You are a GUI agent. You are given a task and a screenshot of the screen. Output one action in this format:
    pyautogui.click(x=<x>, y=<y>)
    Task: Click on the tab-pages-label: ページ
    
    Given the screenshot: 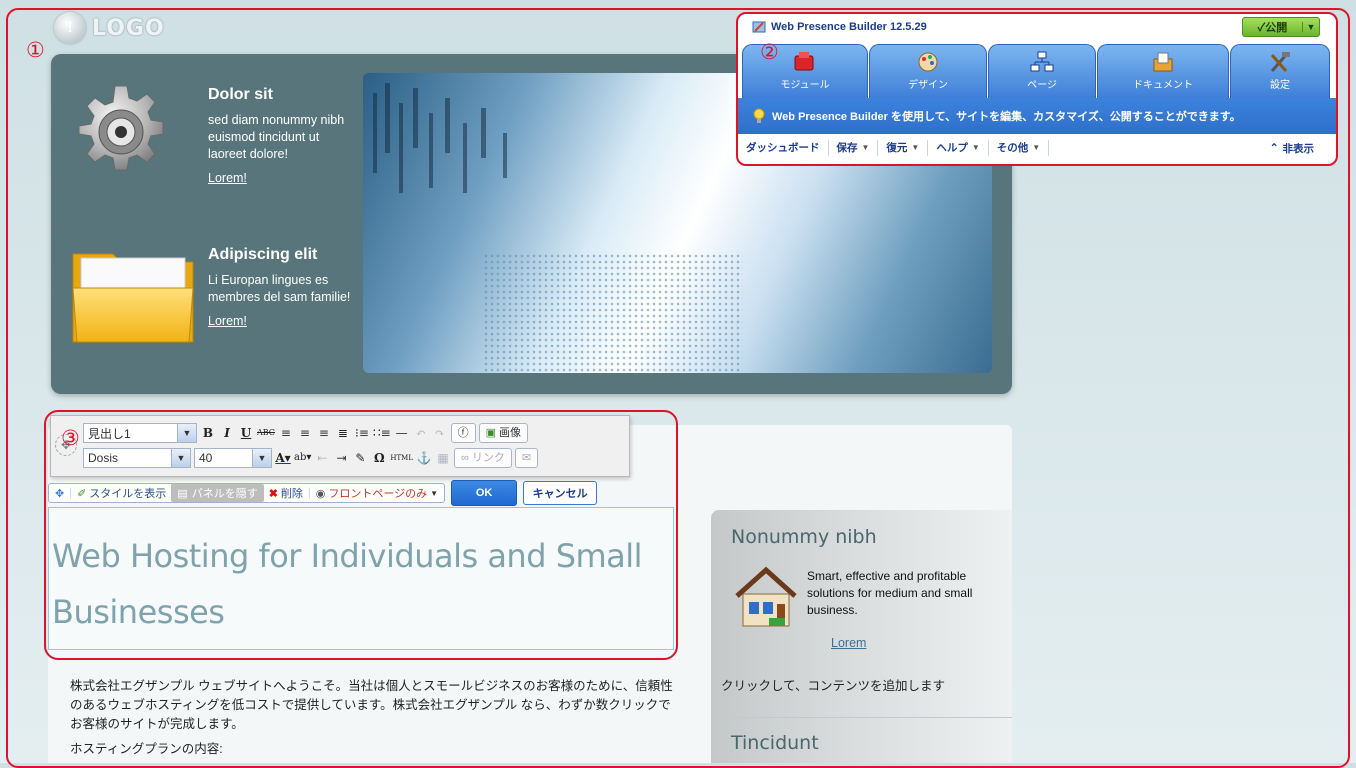 What is the action you would take?
    pyautogui.click(x=1042, y=85)
    